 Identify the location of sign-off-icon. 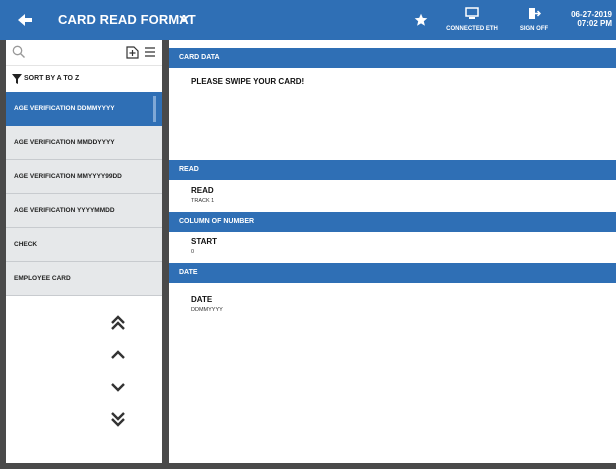
(535, 13).